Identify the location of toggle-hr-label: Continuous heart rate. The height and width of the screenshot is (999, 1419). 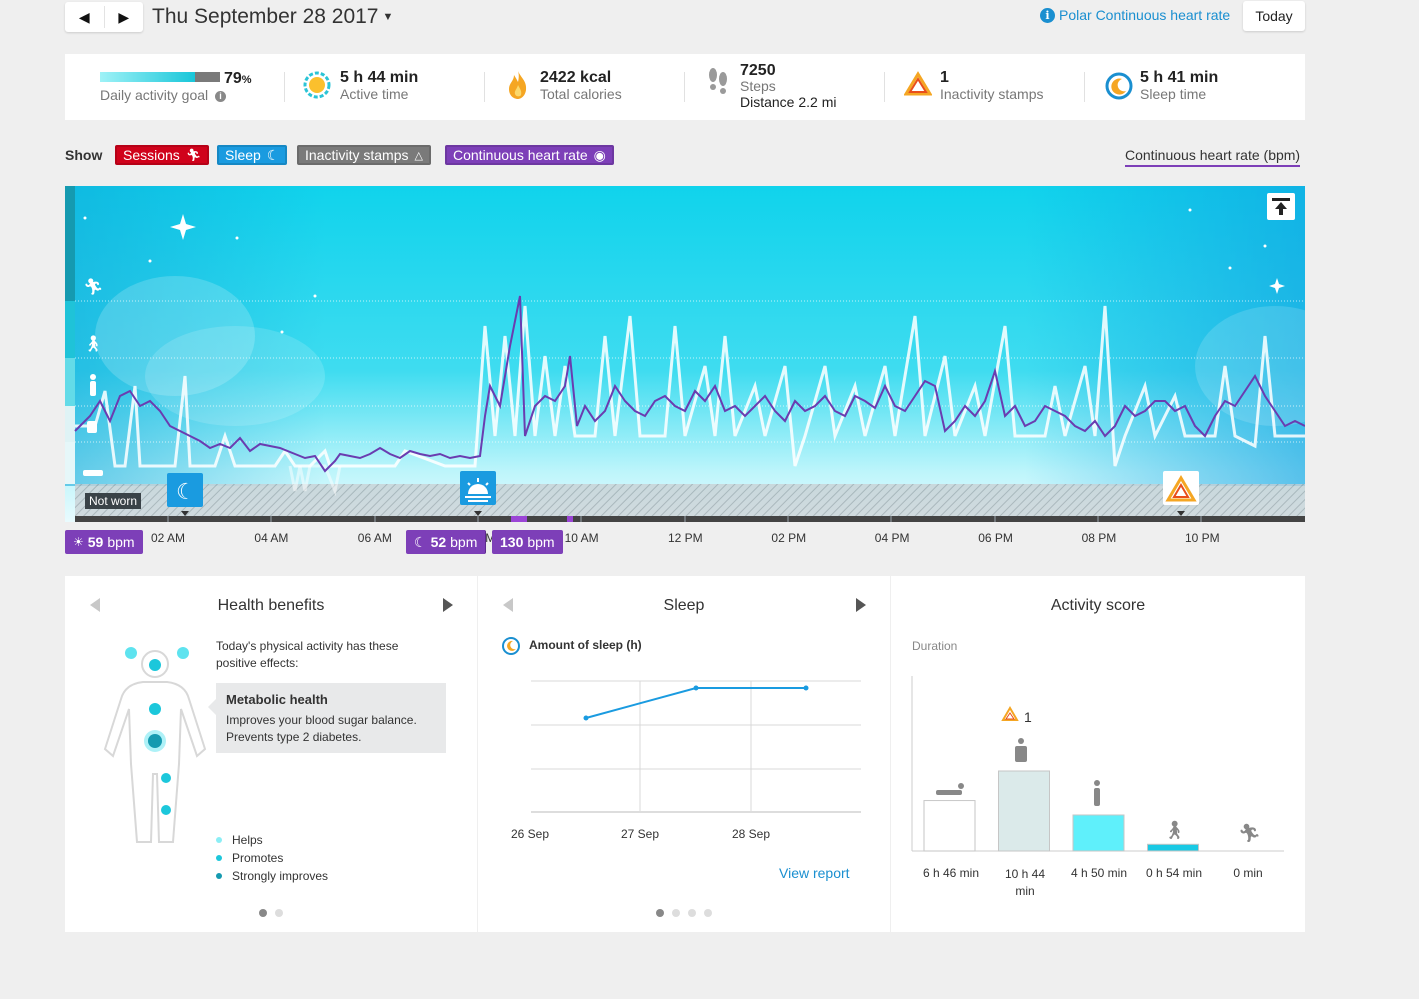
(520, 155).